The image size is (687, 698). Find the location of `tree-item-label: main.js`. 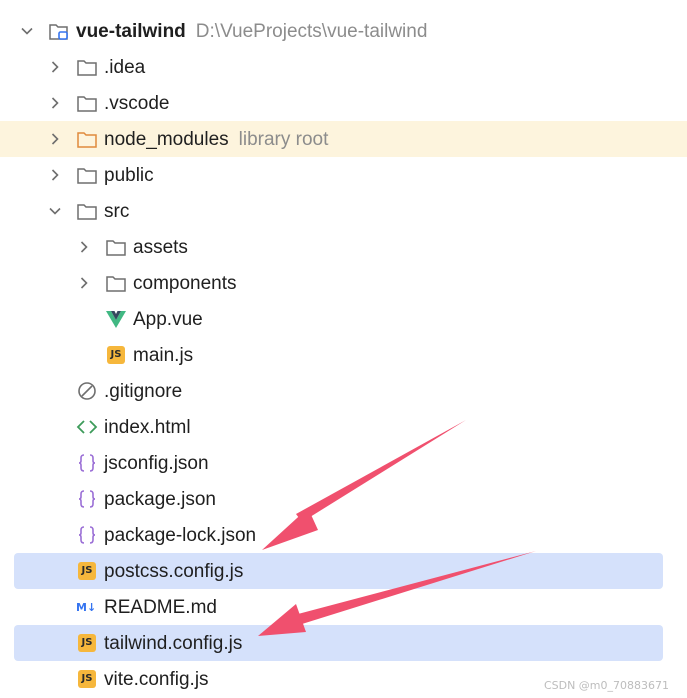

tree-item-label: main.js is located at coordinates (163, 355).